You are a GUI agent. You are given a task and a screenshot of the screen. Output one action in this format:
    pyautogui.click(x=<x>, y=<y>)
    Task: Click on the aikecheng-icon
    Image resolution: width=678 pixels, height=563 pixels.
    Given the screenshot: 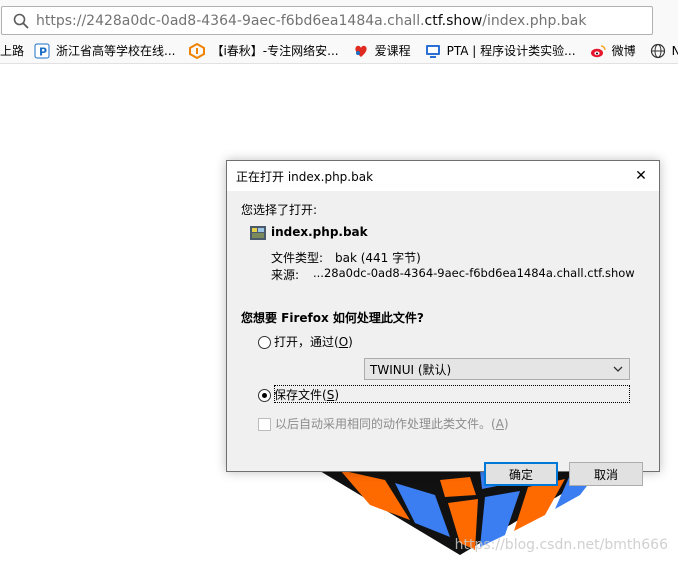 What is the action you would take?
    pyautogui.click(x=361, y=51)
    